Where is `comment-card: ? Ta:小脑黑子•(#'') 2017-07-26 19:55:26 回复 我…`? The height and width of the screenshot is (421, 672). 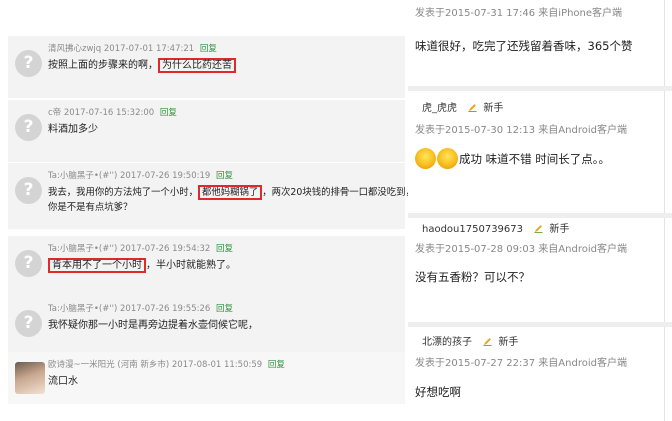
comment-card: ? Ta:小脑黑子•(#'') 2017-07-26 19:55:26 回复 我… is located at coordinates (206, 327).